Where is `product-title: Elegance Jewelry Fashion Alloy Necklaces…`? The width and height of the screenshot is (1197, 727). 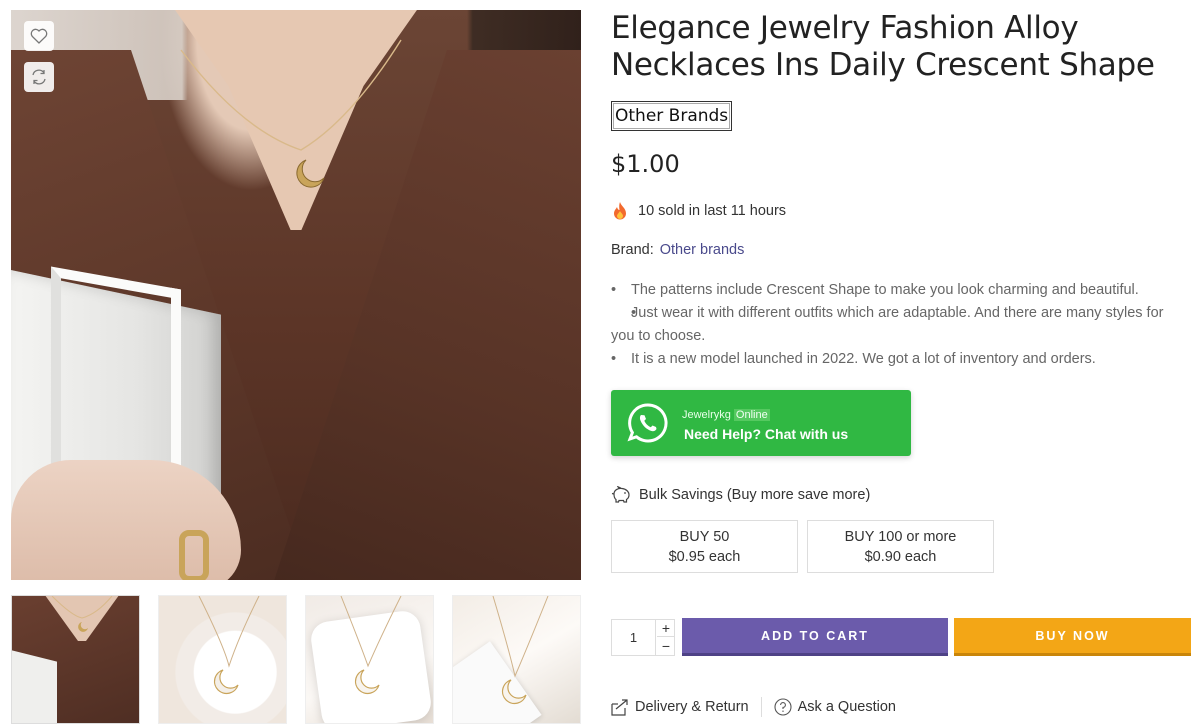
product-title: Elegance Jewelry Fashion Alloy Necklaces… is located at coordinates (883, 46).